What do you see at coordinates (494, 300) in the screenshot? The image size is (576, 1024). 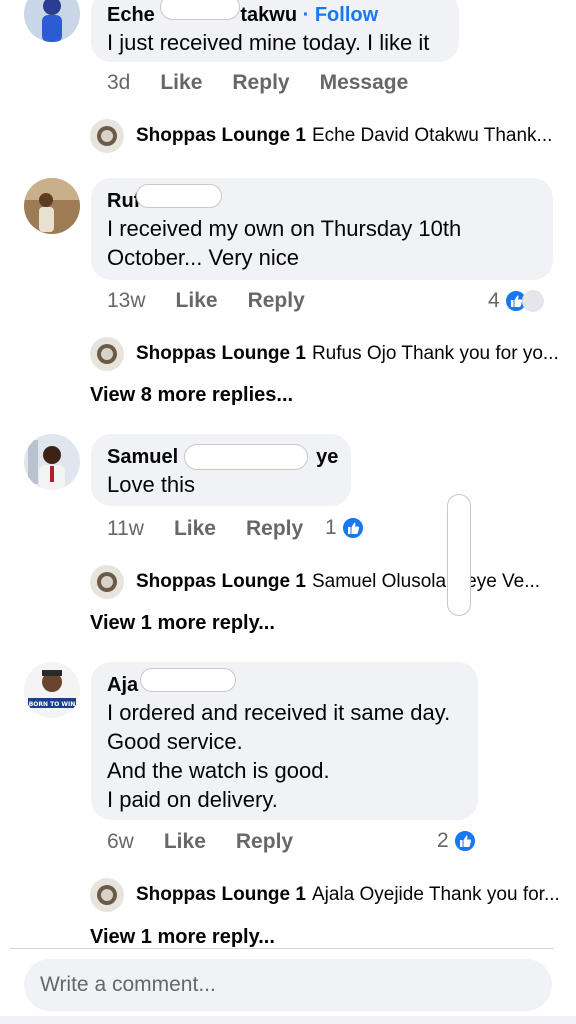 I see `reaction-count: 4` at bounding box center [494, 300].